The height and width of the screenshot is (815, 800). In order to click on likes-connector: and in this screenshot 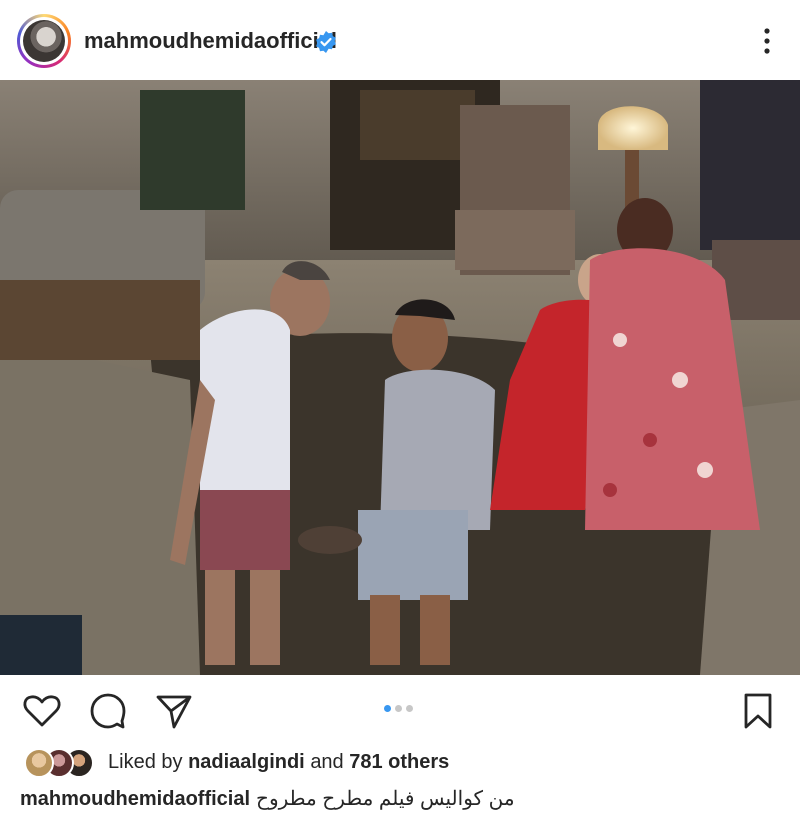, I will do `click(327, 762)`.